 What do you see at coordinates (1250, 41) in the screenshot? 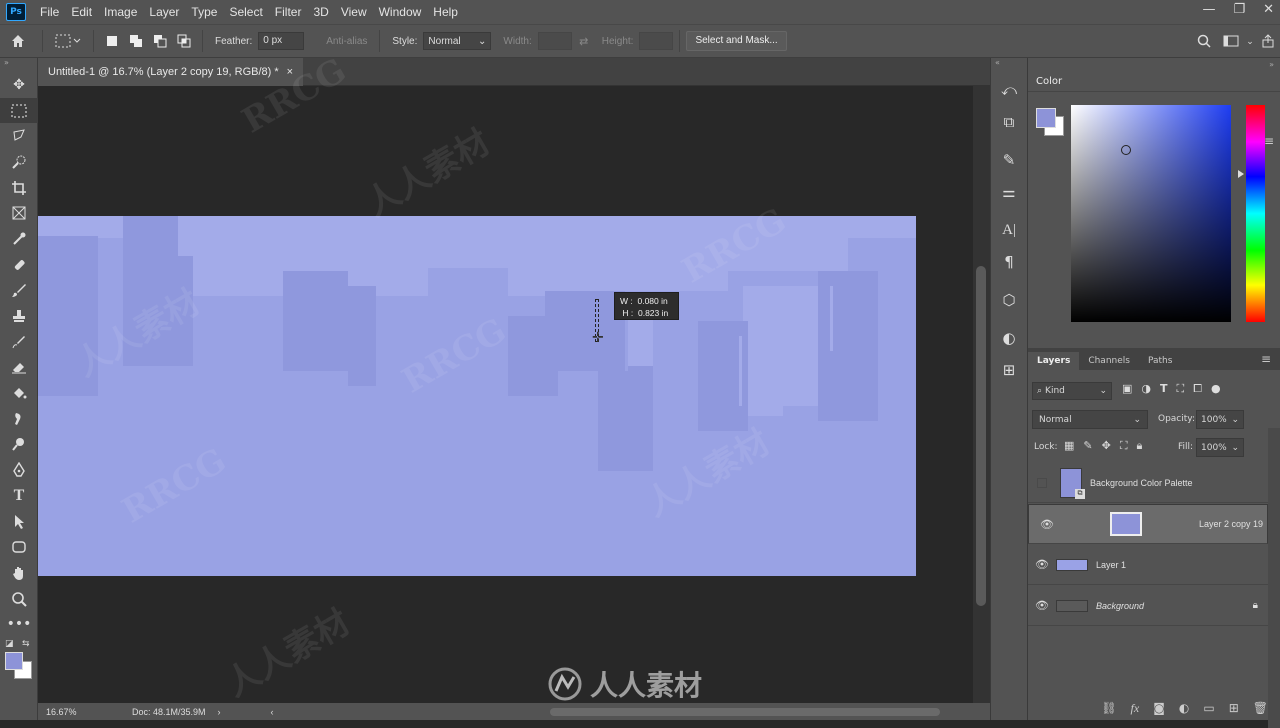
I see `workspace-chevron-icon: ⌄` at bounding box center [1250, 41].